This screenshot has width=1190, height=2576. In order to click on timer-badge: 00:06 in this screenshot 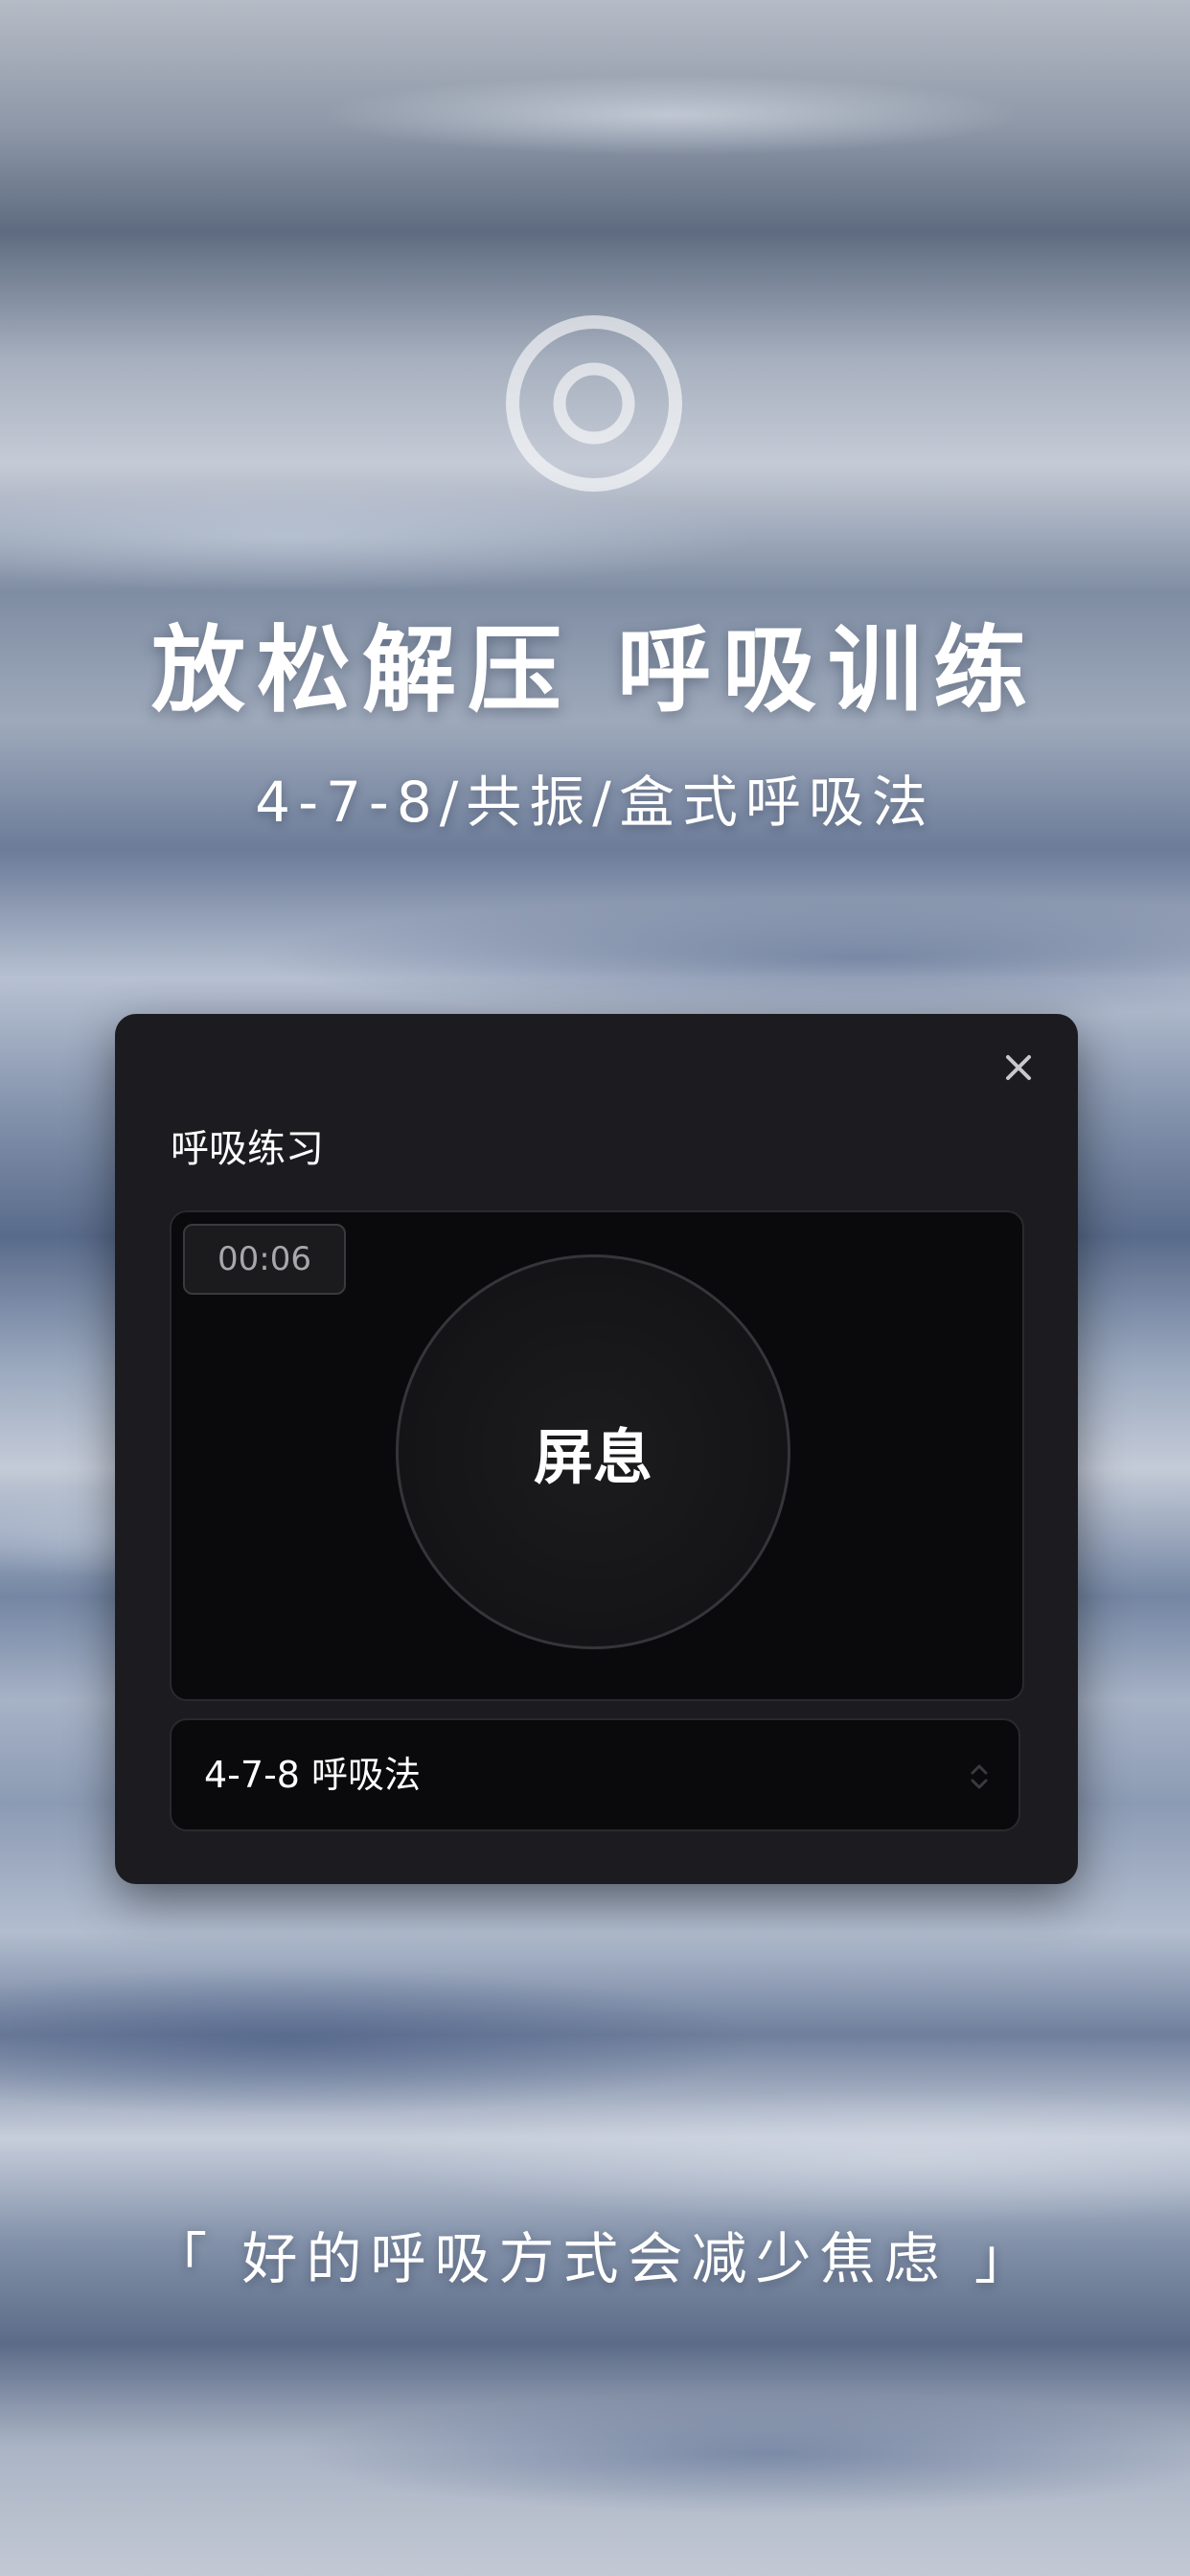, I will do `click(264, 1259)`.